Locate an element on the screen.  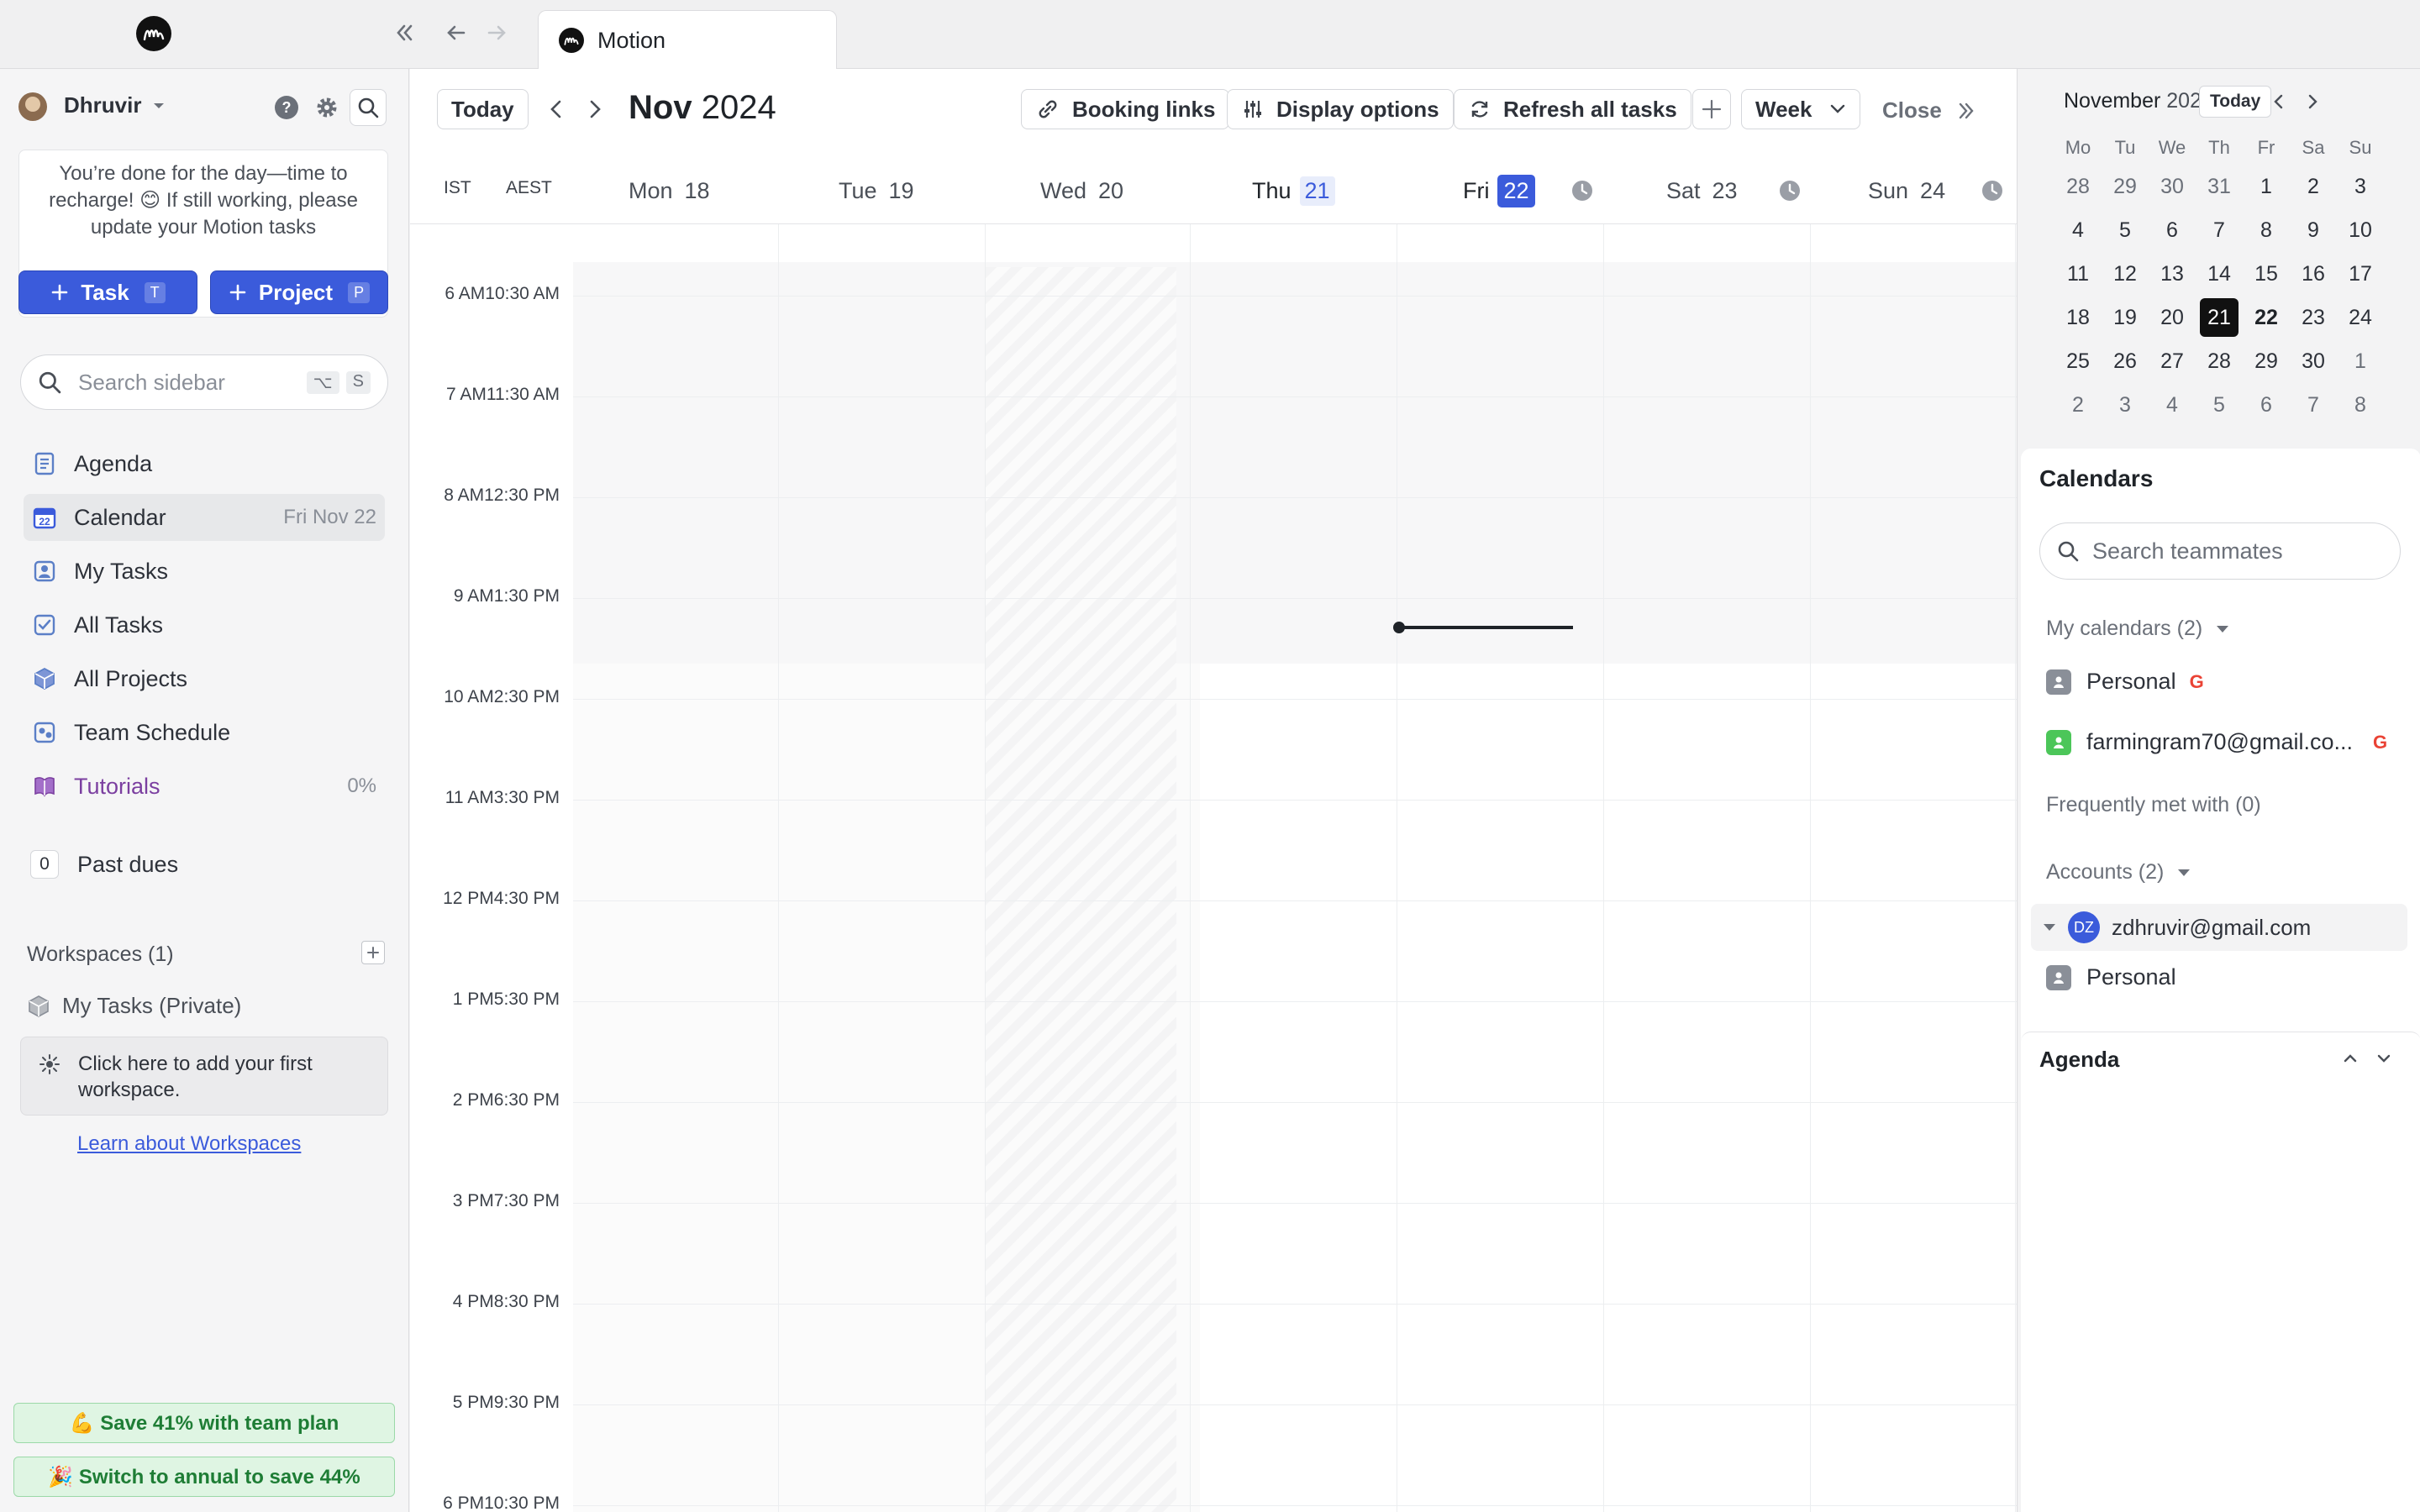
agenda-expand-down-icon is located at coordinates (2384, 1058).